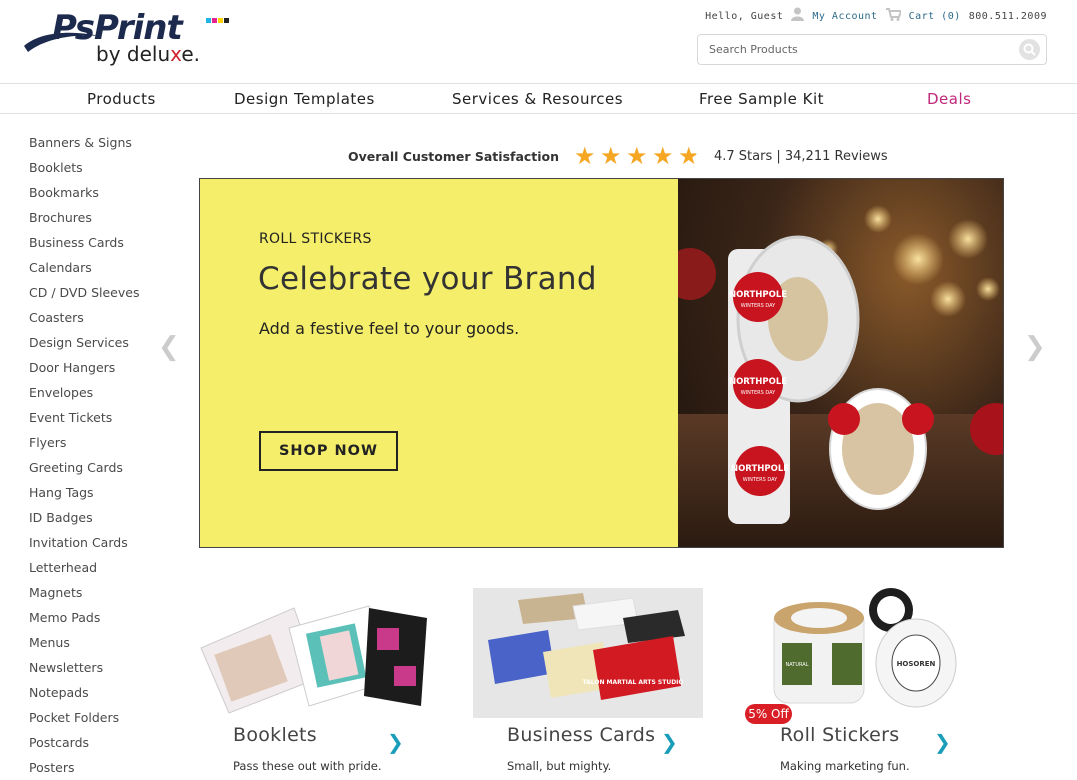 The image size is (1077, 780). Describe the element at coordinates (893, 16) in the screenshot. I see `cart-icon` at that location.